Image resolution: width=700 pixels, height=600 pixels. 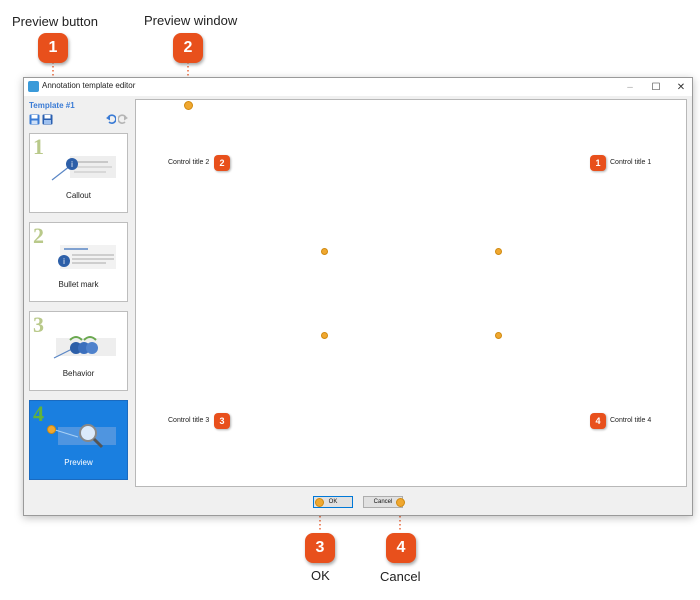 I want to click on anchor-dot-ok, so click(x=319, y=502).